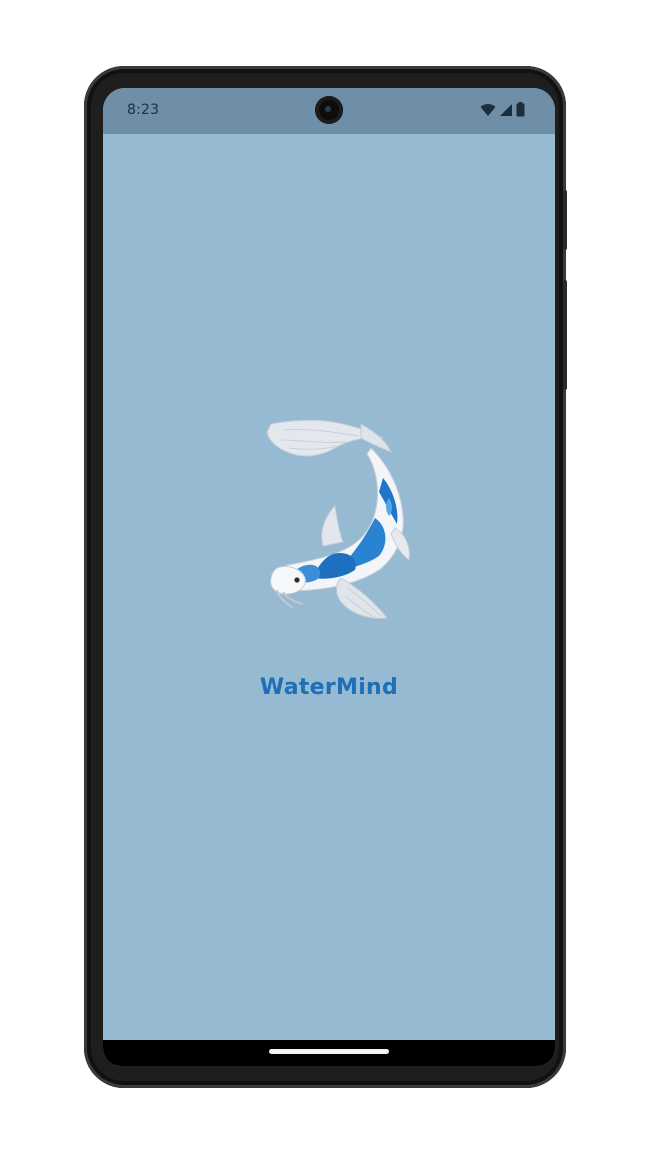  Describe the element at coordinates (520, 111) in the screenshot. I see `battery-icon` at that location.